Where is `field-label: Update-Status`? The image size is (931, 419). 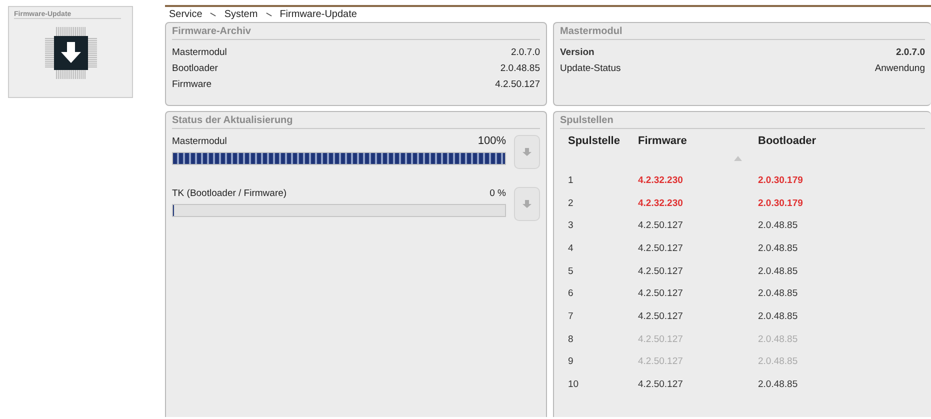 field-label: Update-Status is located at coordinates (590, 68).